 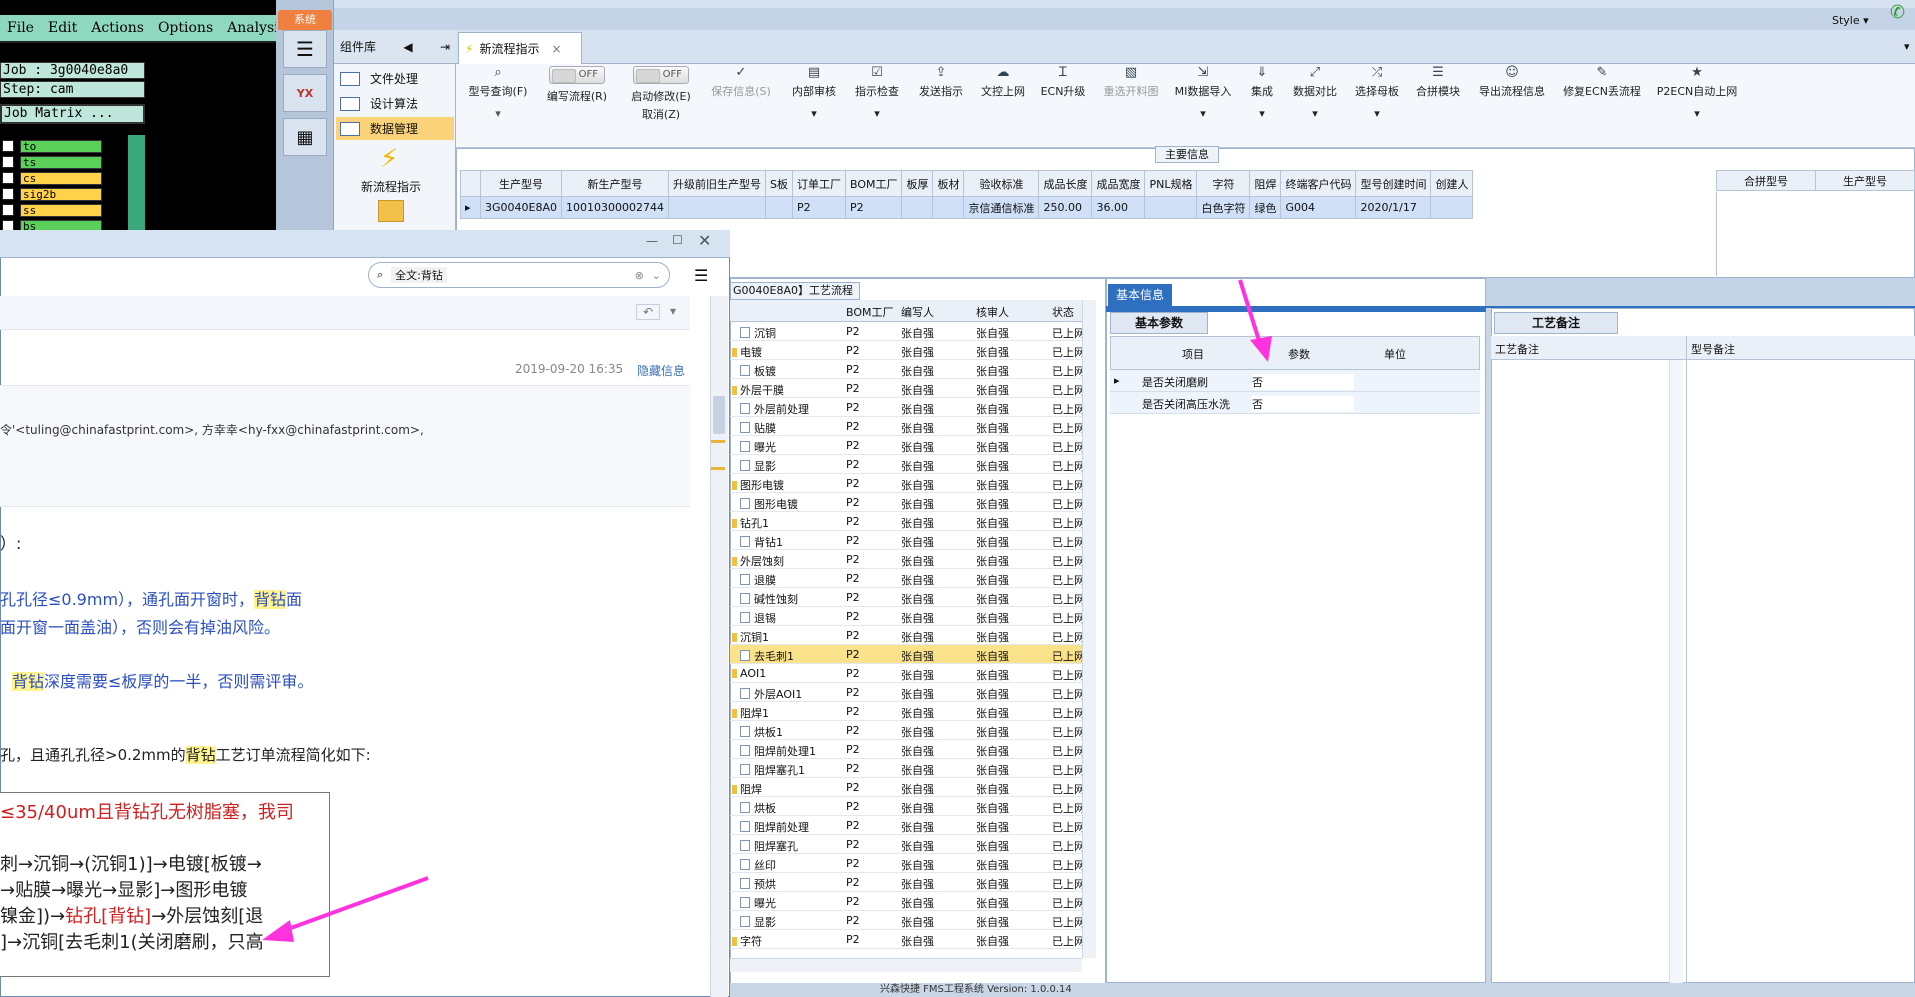 What do you see at coordinates (907, 730) in the screenshot?
I see `process-row: 烘板1 P2 张自强 张自强 已上网` at bounding box center [907, 730].